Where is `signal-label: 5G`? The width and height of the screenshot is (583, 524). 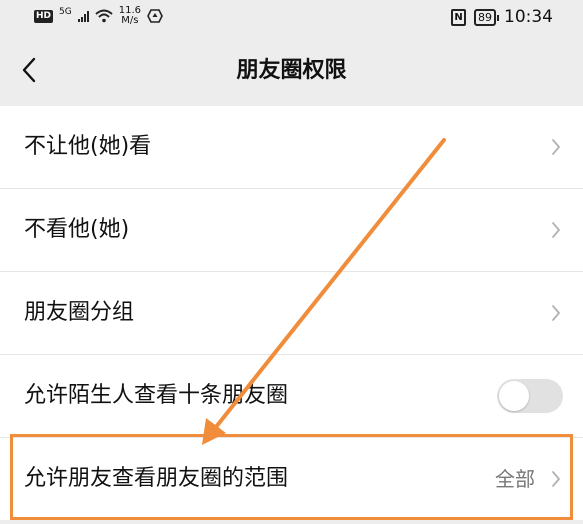
signal-label: 5G is located at coordinates (65, 11).